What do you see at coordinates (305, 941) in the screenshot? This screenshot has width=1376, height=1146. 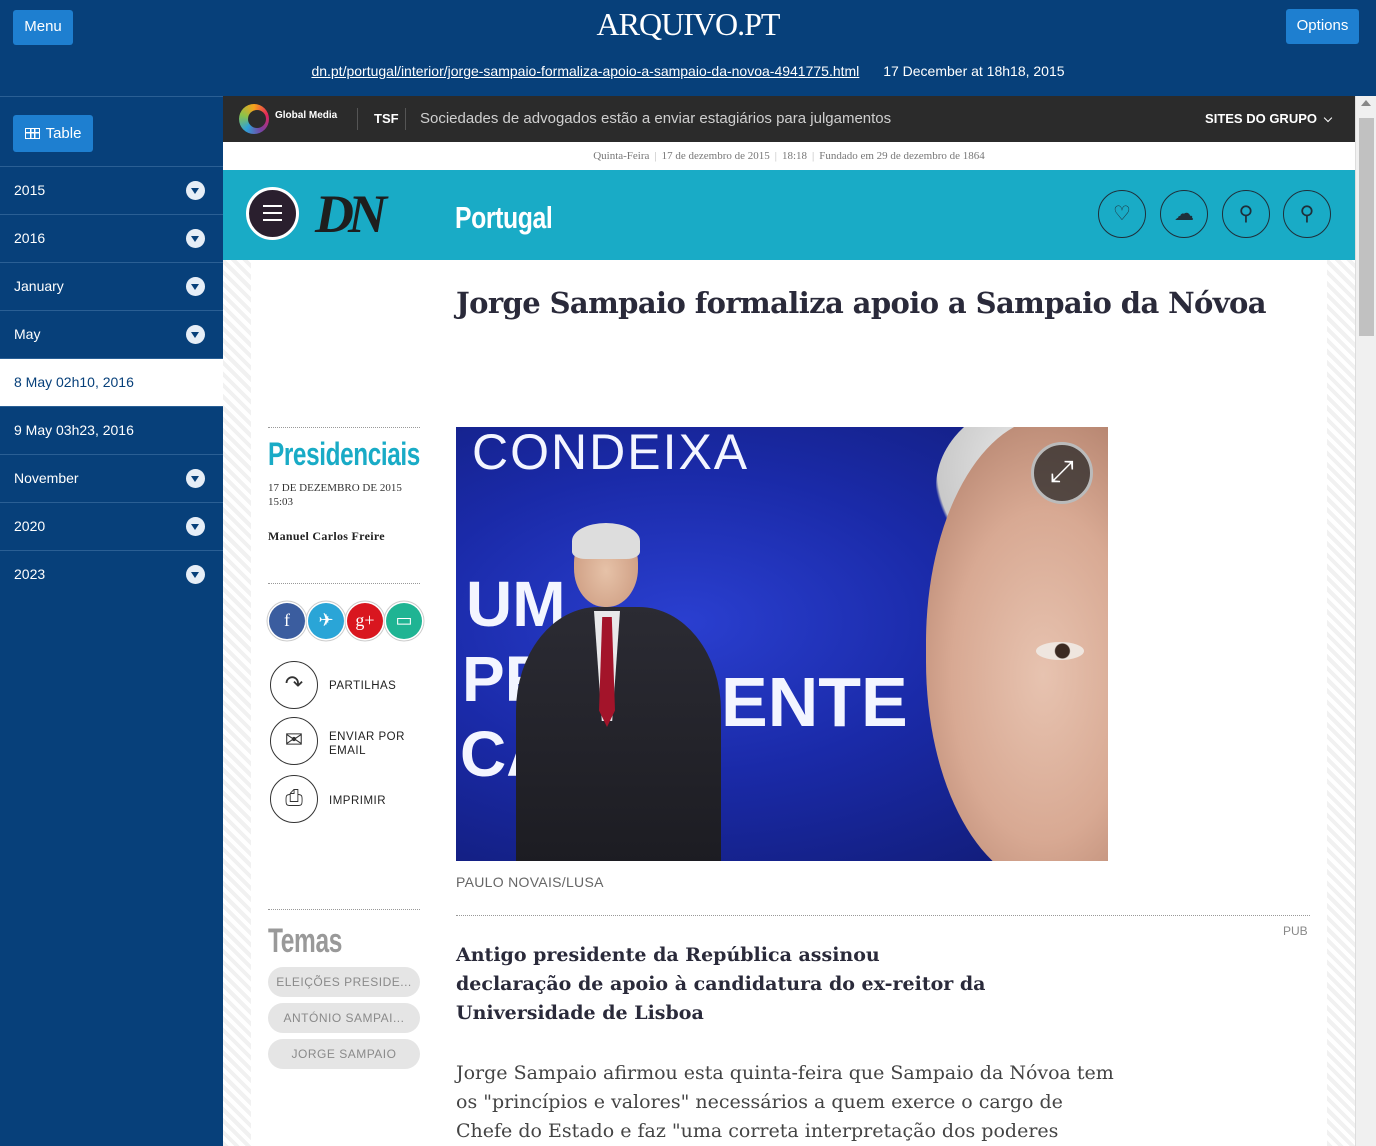 I see `topics-title: Temas` at bounding box center [305, 941].